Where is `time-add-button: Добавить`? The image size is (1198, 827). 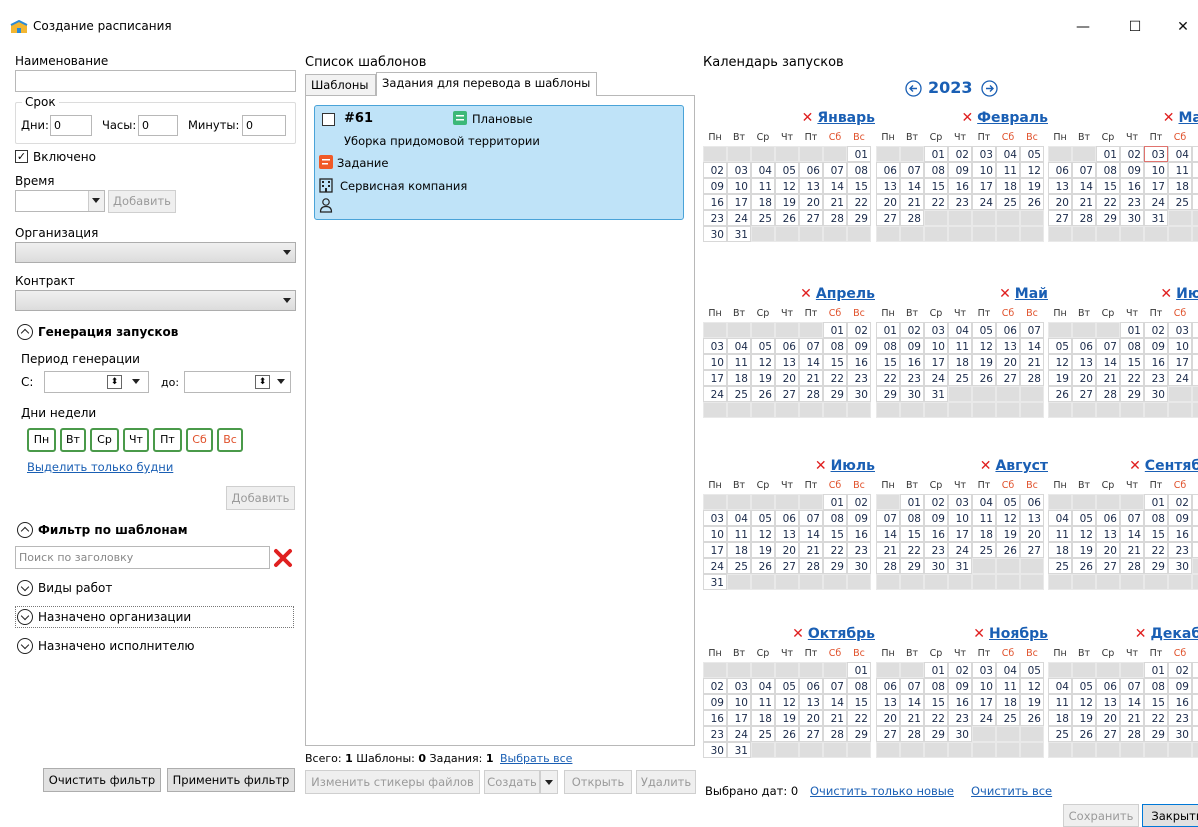 time-add-button: Добавить is located at coordinates (142, 201).